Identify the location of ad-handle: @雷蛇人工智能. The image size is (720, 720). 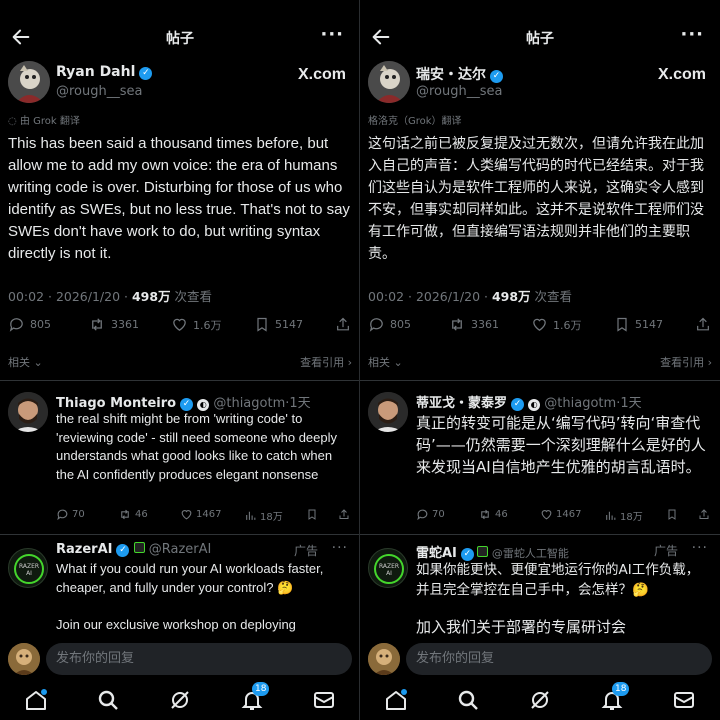
(530, 553).